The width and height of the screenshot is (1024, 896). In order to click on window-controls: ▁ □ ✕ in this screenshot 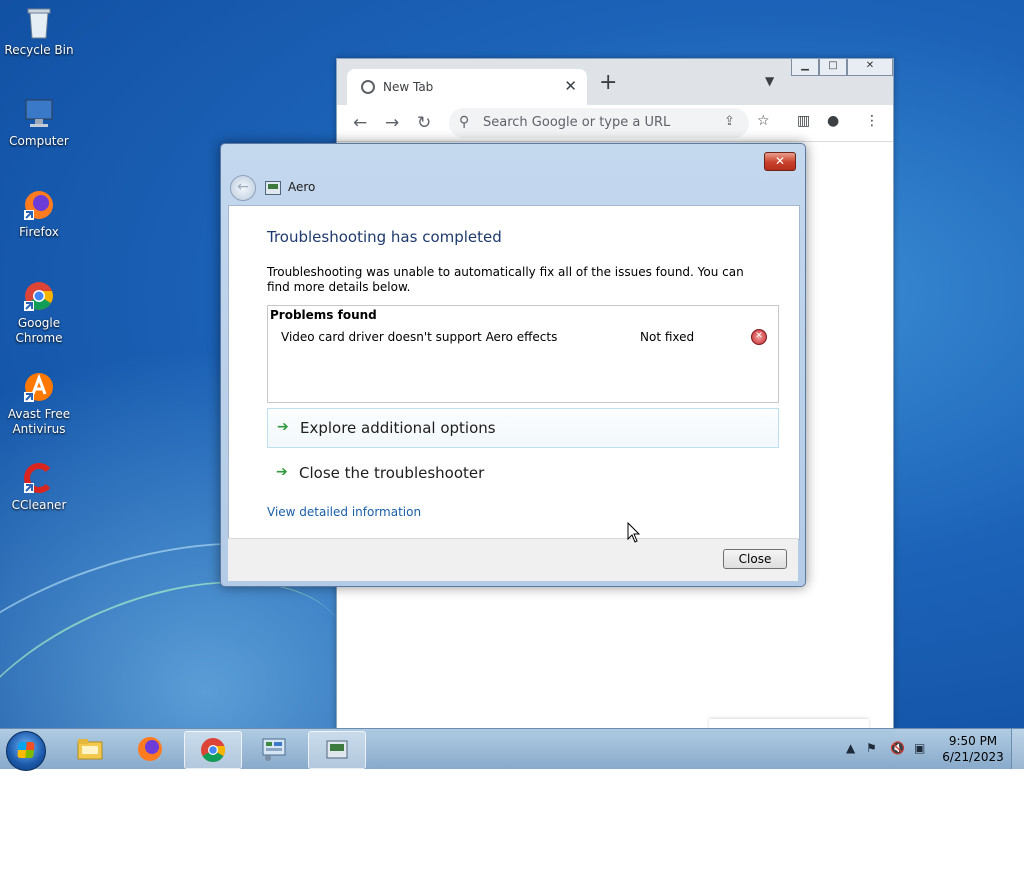, I will do `click(842, 68)`.